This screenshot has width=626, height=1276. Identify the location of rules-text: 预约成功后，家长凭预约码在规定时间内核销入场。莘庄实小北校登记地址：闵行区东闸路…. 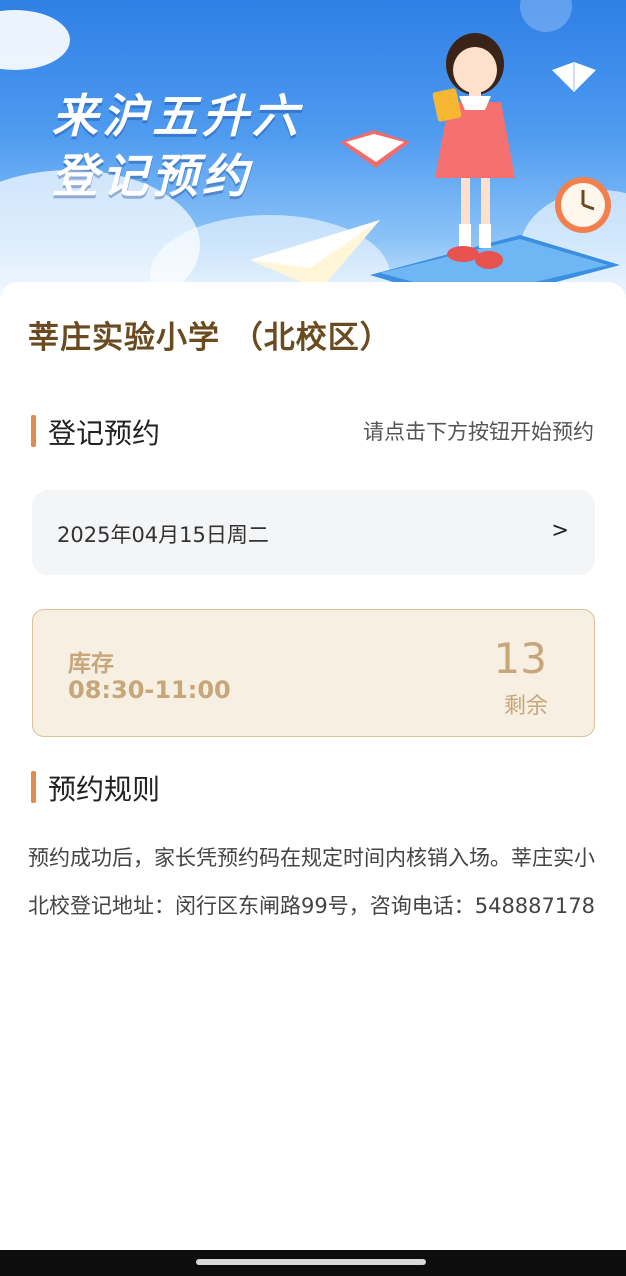
(311, 882).